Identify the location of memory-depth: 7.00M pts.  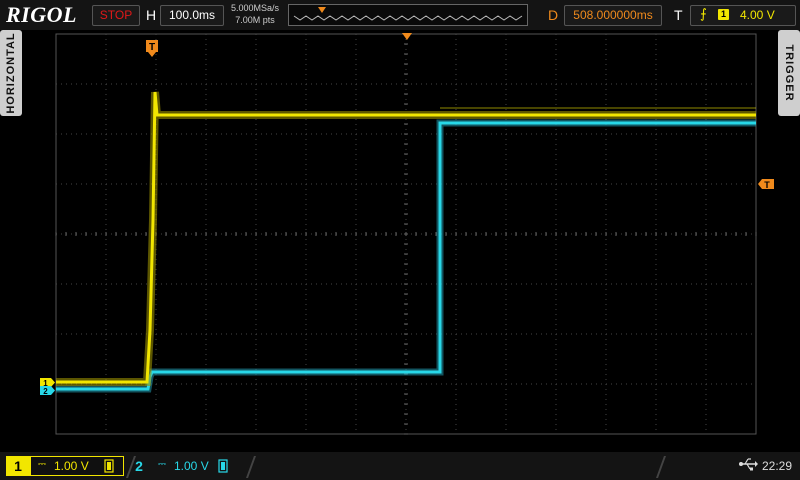
(255, 20).